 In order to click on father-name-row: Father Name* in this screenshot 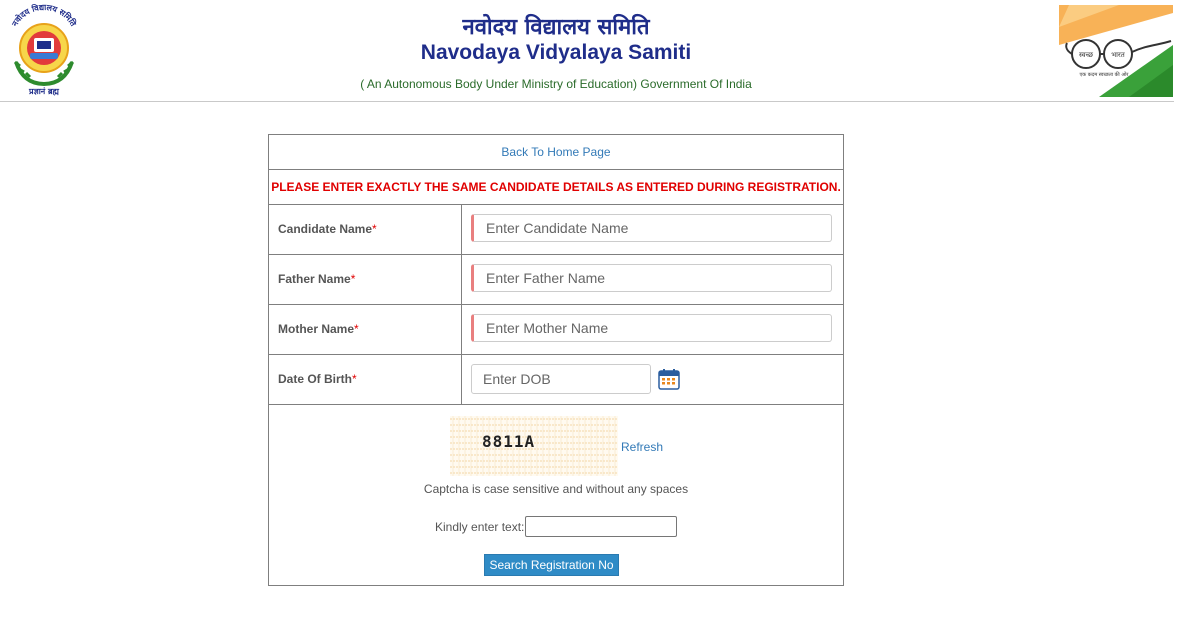, I will do `click(556, 280)`.